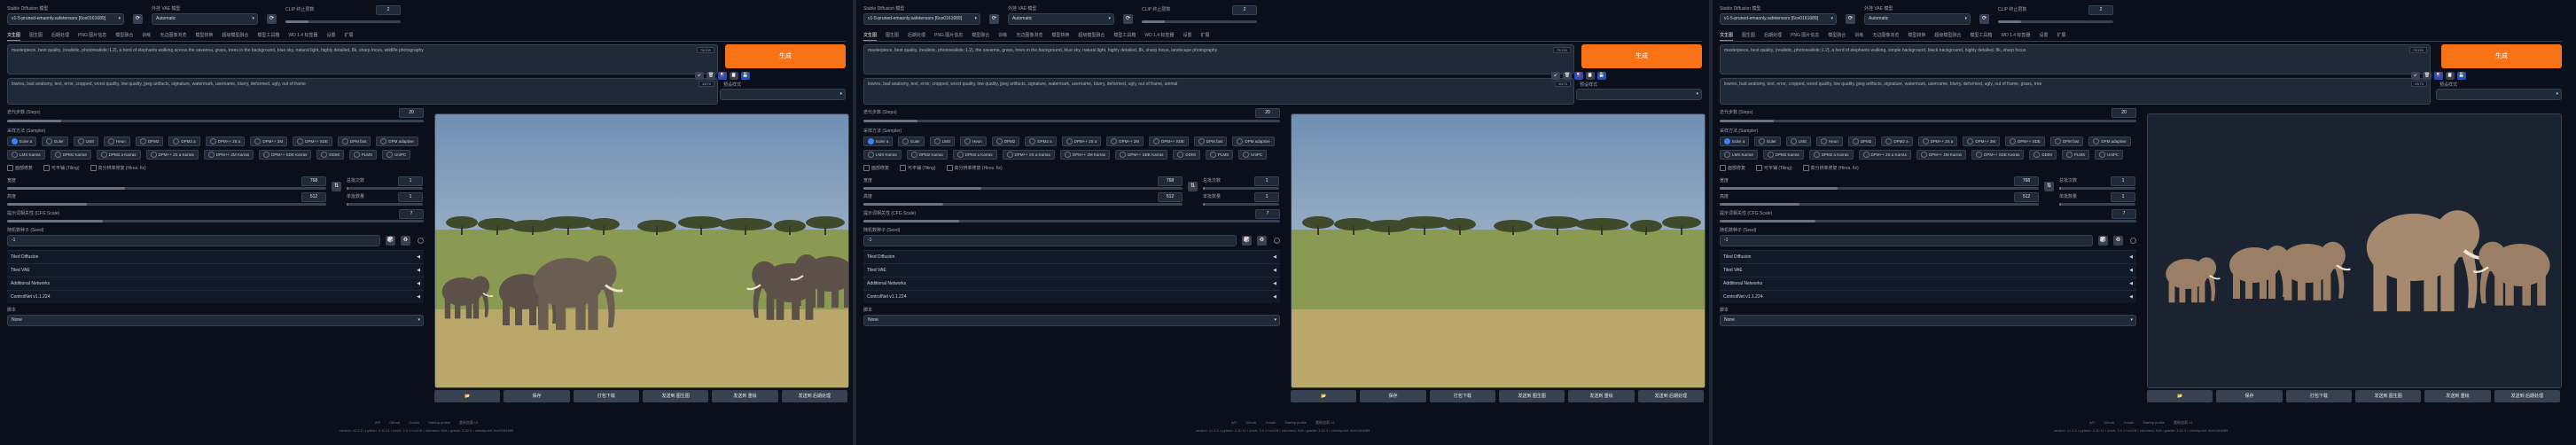 This screenshot has width=2576, height=445. Describe the element at coordinates (468, 422) in the screenshot. I see `footer-link: 重新加载 UI` at that location.